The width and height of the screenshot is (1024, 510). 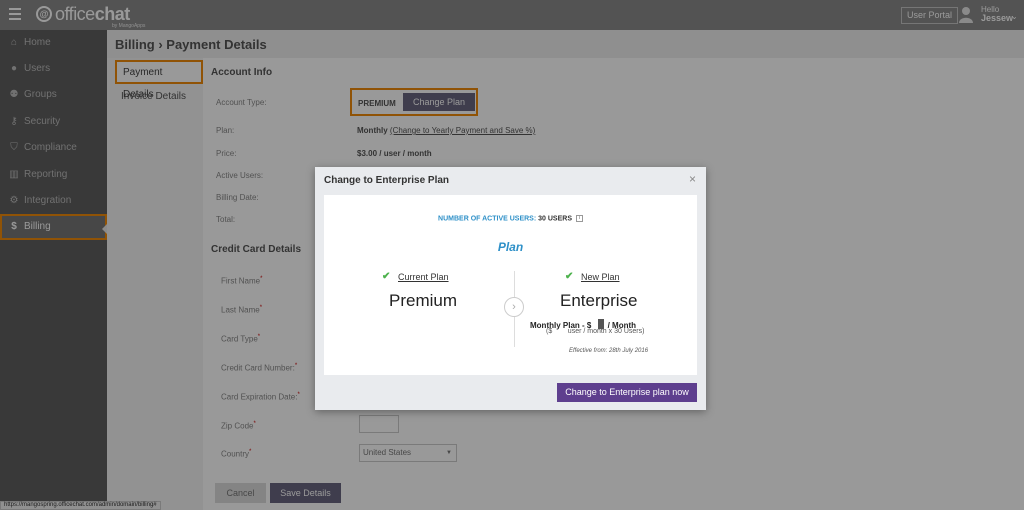 What do you see at coordinates (609, 351) in the screenshot?
I see `effective-date: Effective from: 28th July 2016` at bounding box center [609, 351].